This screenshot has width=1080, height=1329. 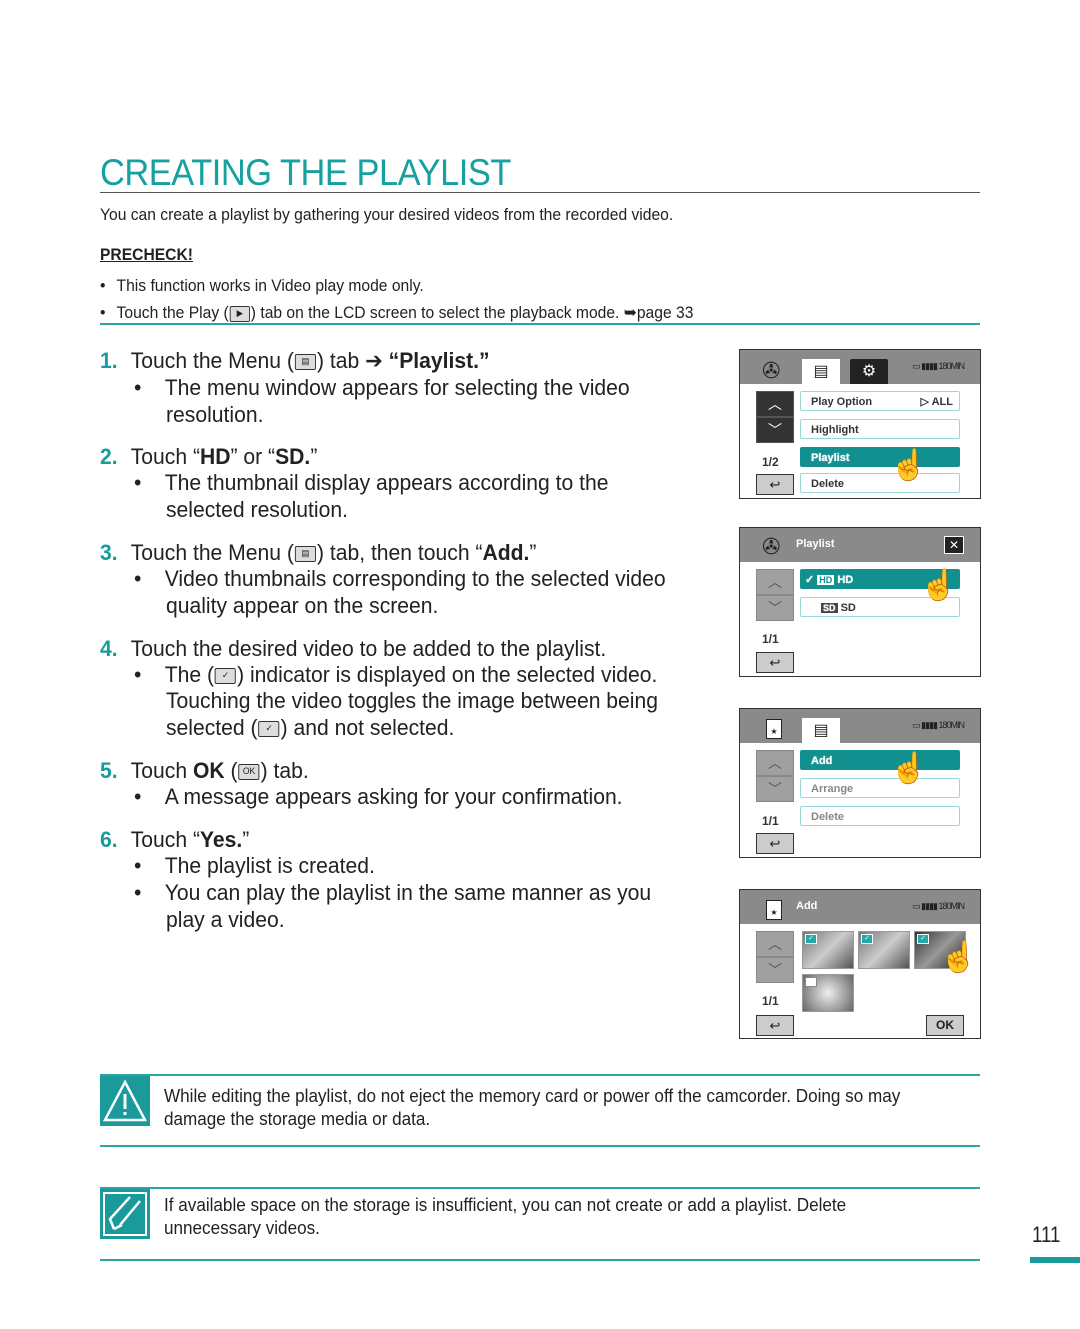 What do you see at coordinates (807, 906) in the screenshot?
I see `lcd-title: Add` at bounding box center [807, 906].